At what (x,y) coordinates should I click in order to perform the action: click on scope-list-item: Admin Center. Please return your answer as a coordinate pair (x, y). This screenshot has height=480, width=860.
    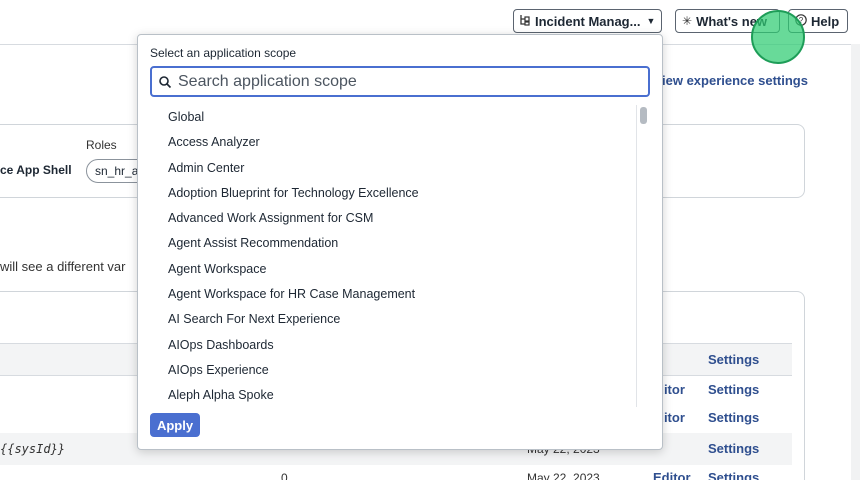
    Looking at the image, I should click on (392, 168).